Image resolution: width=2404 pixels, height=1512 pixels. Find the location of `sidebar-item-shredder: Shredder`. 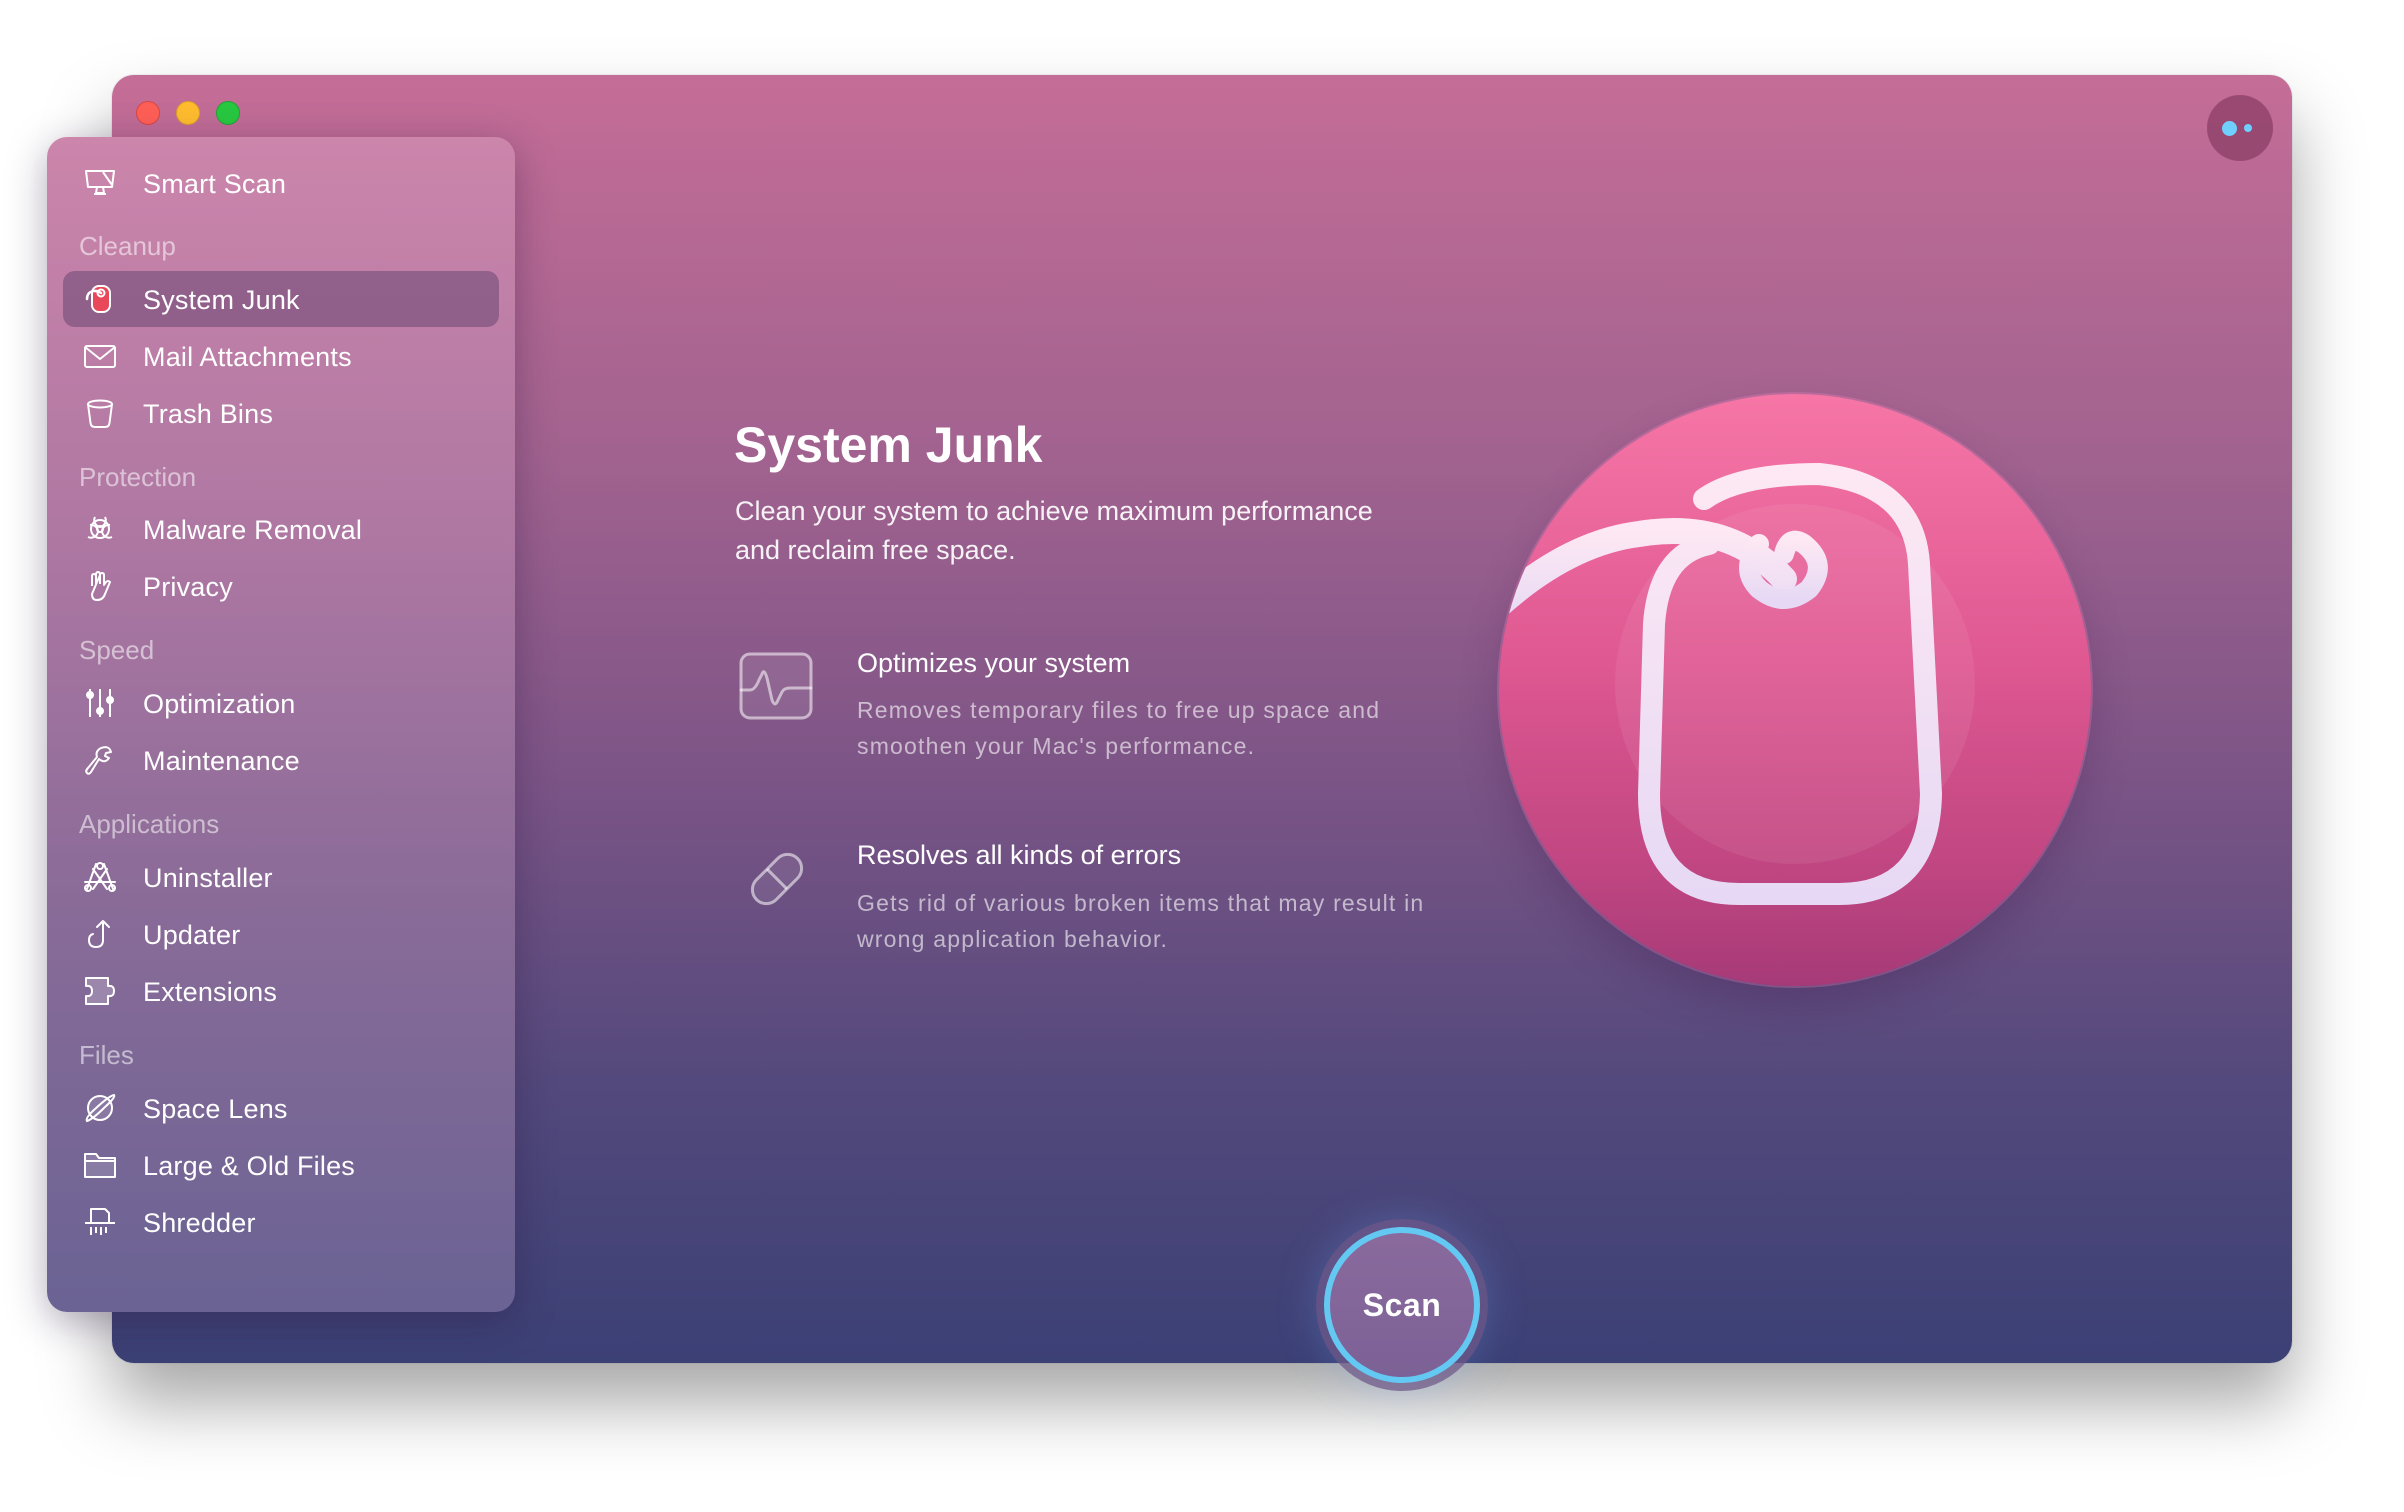

sidebar-item-shredder: Shredder is located at coordinates (281, 1222).